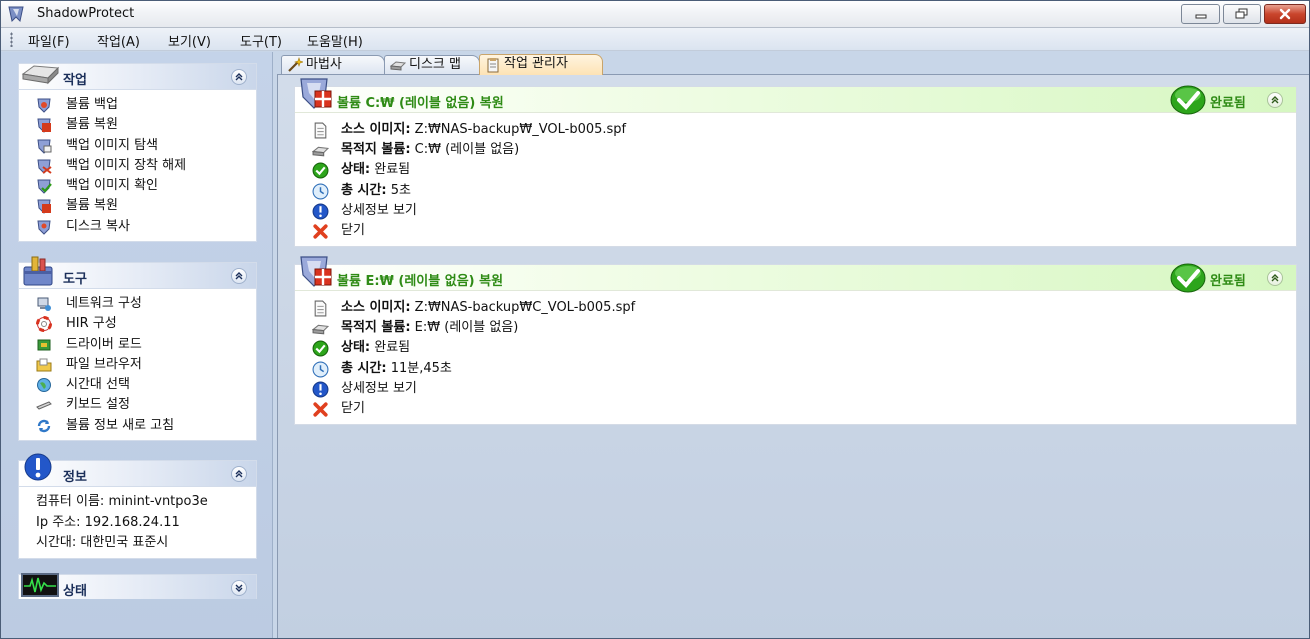 This screenshot has height=639, width=1310. I want to click on tab-label: 마법사, so click(324, 64).